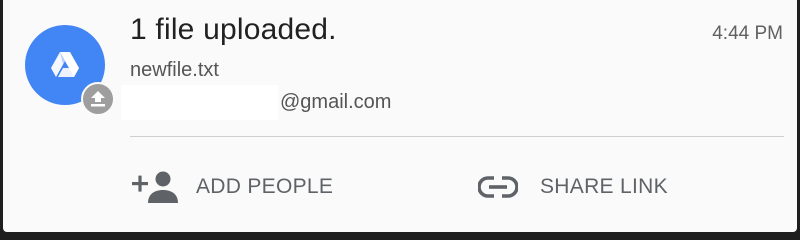 Image resolution: width=800 pixels, height=240 pixels. I want to click on link-icon, so click(498, 187).